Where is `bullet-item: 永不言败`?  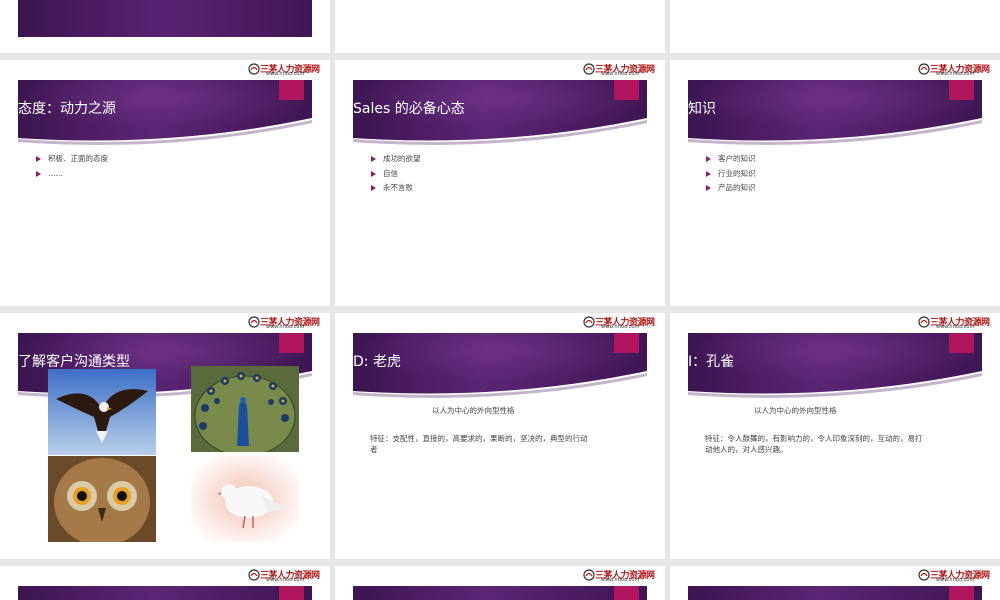
bullet-item: 永不言败 is located at coordinates (396, 188).